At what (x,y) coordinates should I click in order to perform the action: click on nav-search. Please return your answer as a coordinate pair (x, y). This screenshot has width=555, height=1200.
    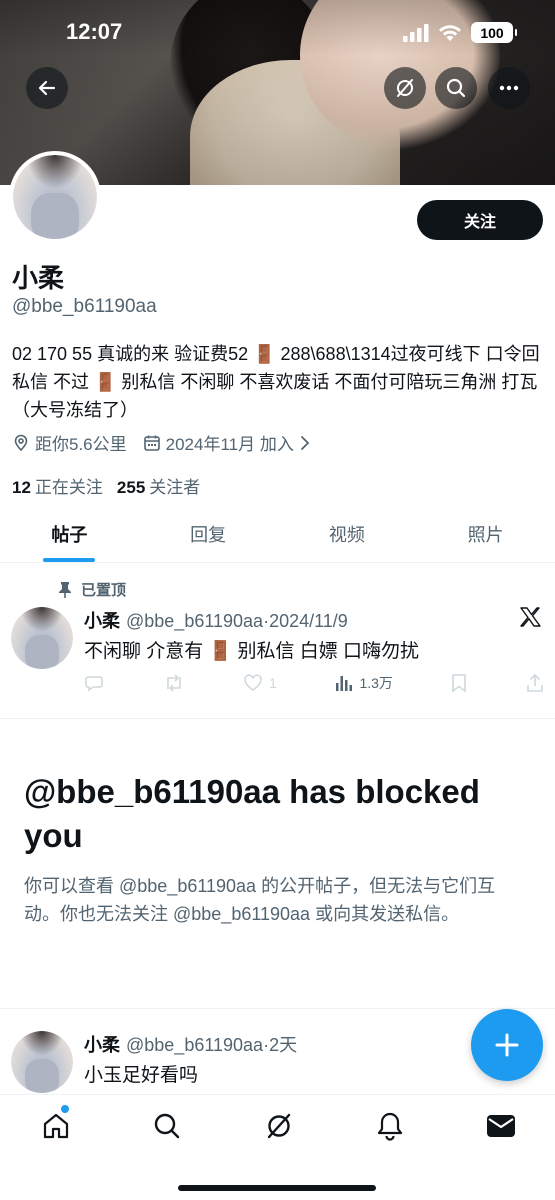
    Looking at the image, I should click on (167, 1126).